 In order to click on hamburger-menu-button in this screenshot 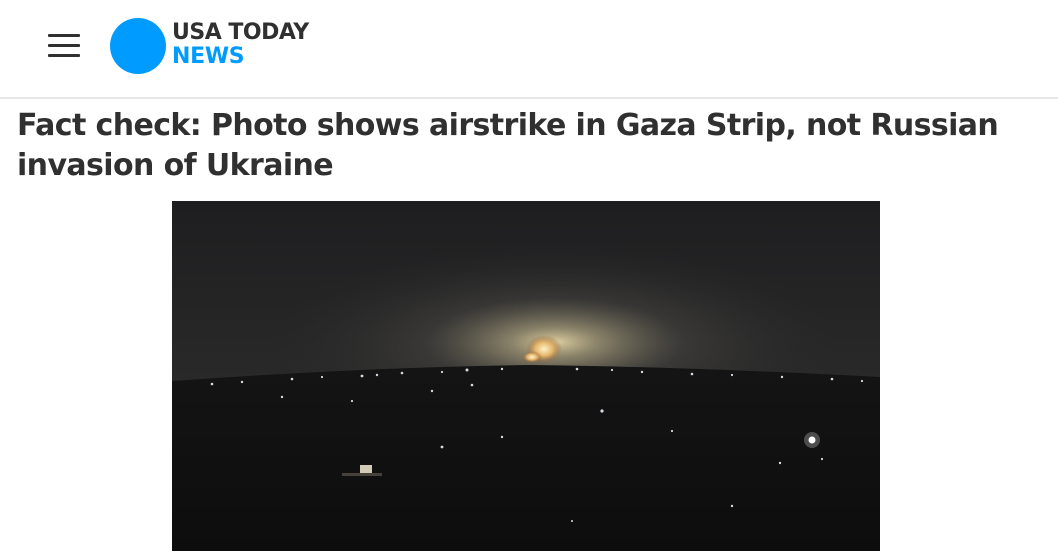, I will do `click(64, 46)`.